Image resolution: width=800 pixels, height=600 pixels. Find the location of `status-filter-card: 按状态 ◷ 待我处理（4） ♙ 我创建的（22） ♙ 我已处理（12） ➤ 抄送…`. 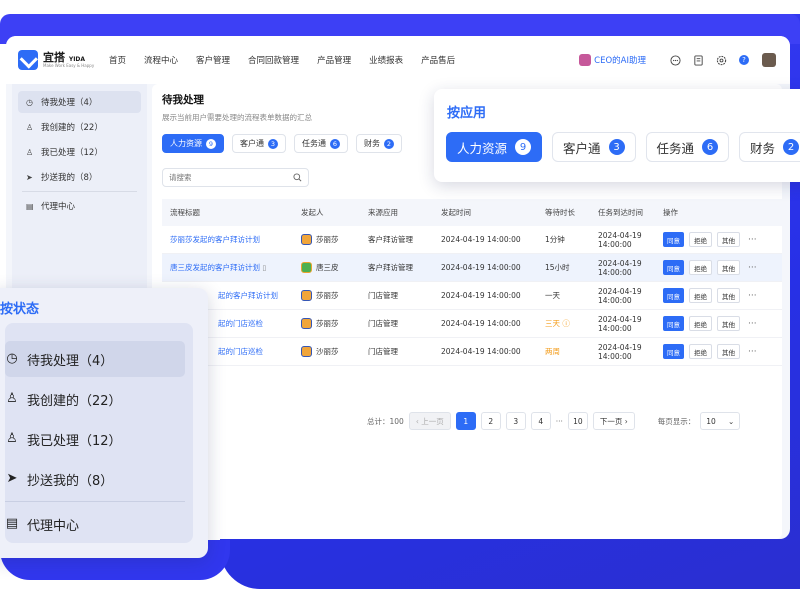

status-filter-card: 按状态 ◷ 待我处理（4） ♙ 我创建的（22） ♙ 我已处理（12） ➤ 抄送… is located at coordinates (104, 423).